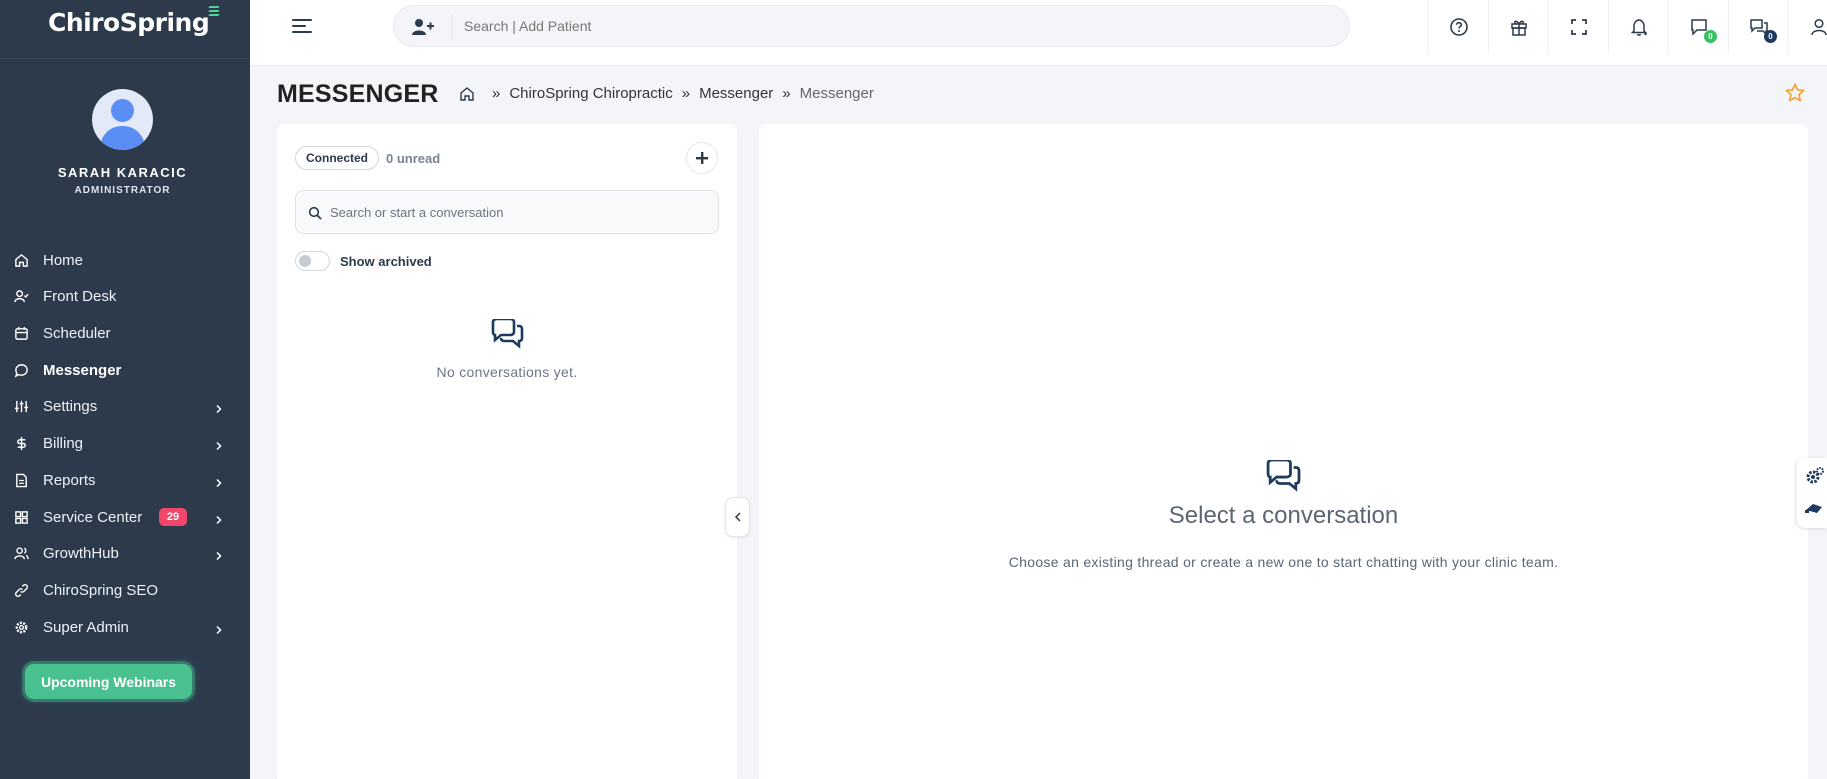 Image resolution: width=1827 pixels, height=779 pixels. Describe the element at coordinates (894, 26) in the screenshot. I see `search-input` at that location.